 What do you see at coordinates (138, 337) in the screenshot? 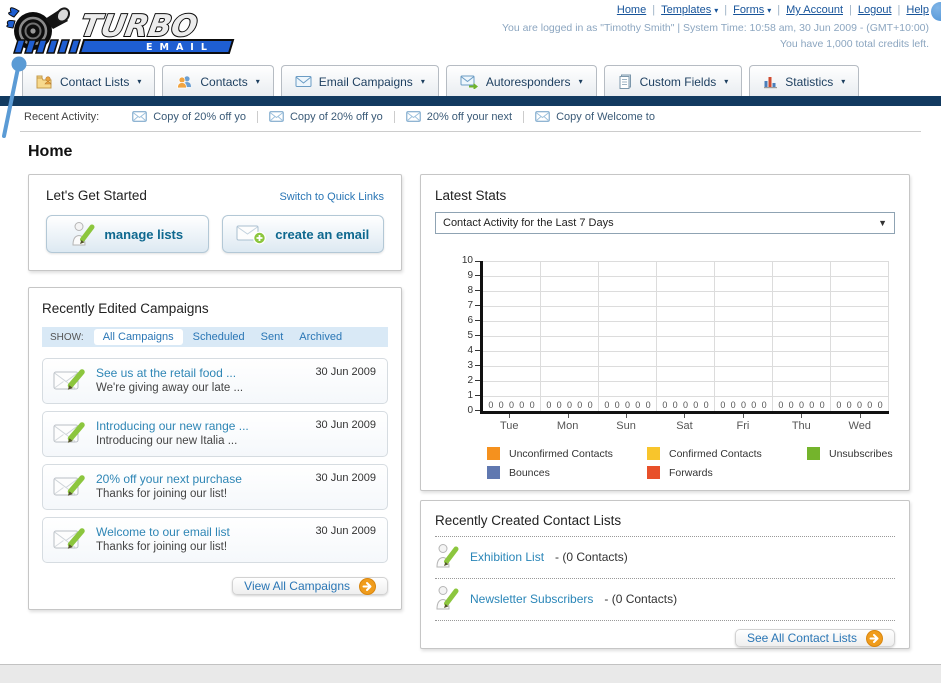
I see `filter-all-campaigns: All Campaigns` at bounding box center [138, 337].